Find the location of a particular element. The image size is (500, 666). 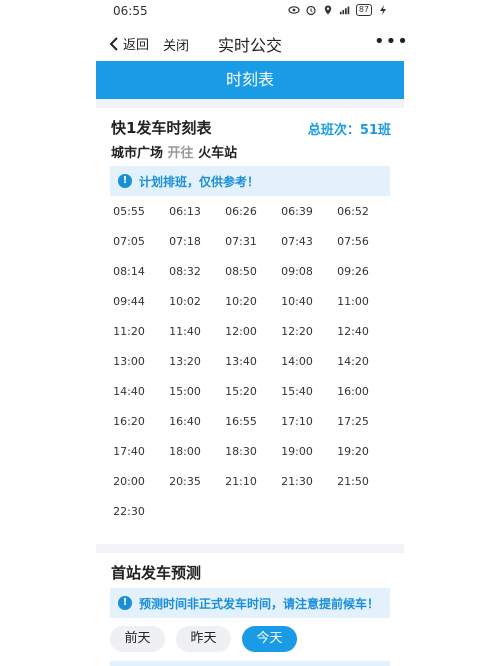

departure-time: 07:18 is located at coordinates (185, 241).